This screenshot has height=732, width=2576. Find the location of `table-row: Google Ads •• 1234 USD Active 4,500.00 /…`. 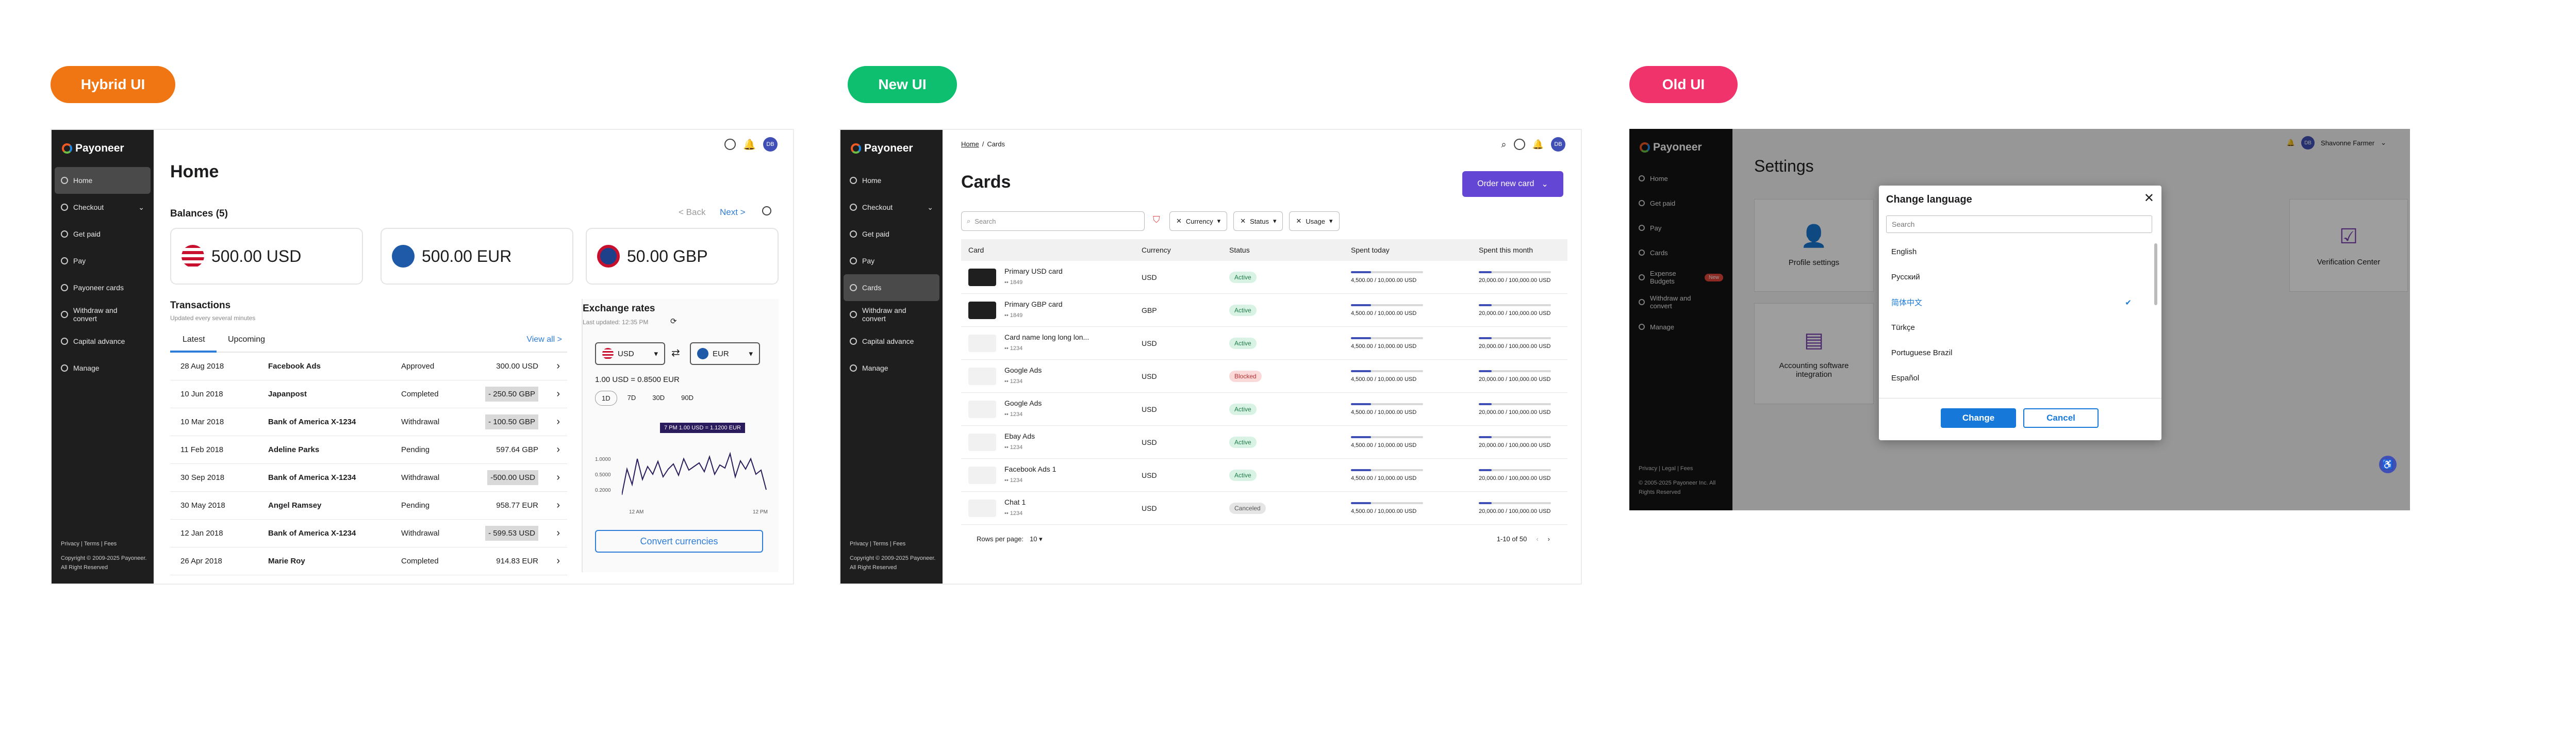

table-row: Google Ads •• 1234 USD Active 4,500.00 /… is located at coordinates (1264, 409).